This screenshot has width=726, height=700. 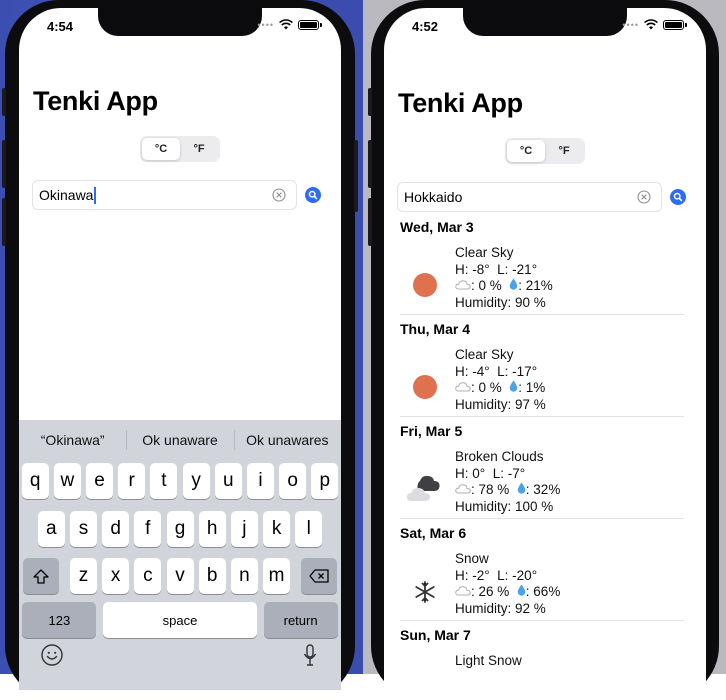 What do you see at coordinates (52, 655) in the screenshot?
I see `emoji-icon` at bounding box center [52, 655].